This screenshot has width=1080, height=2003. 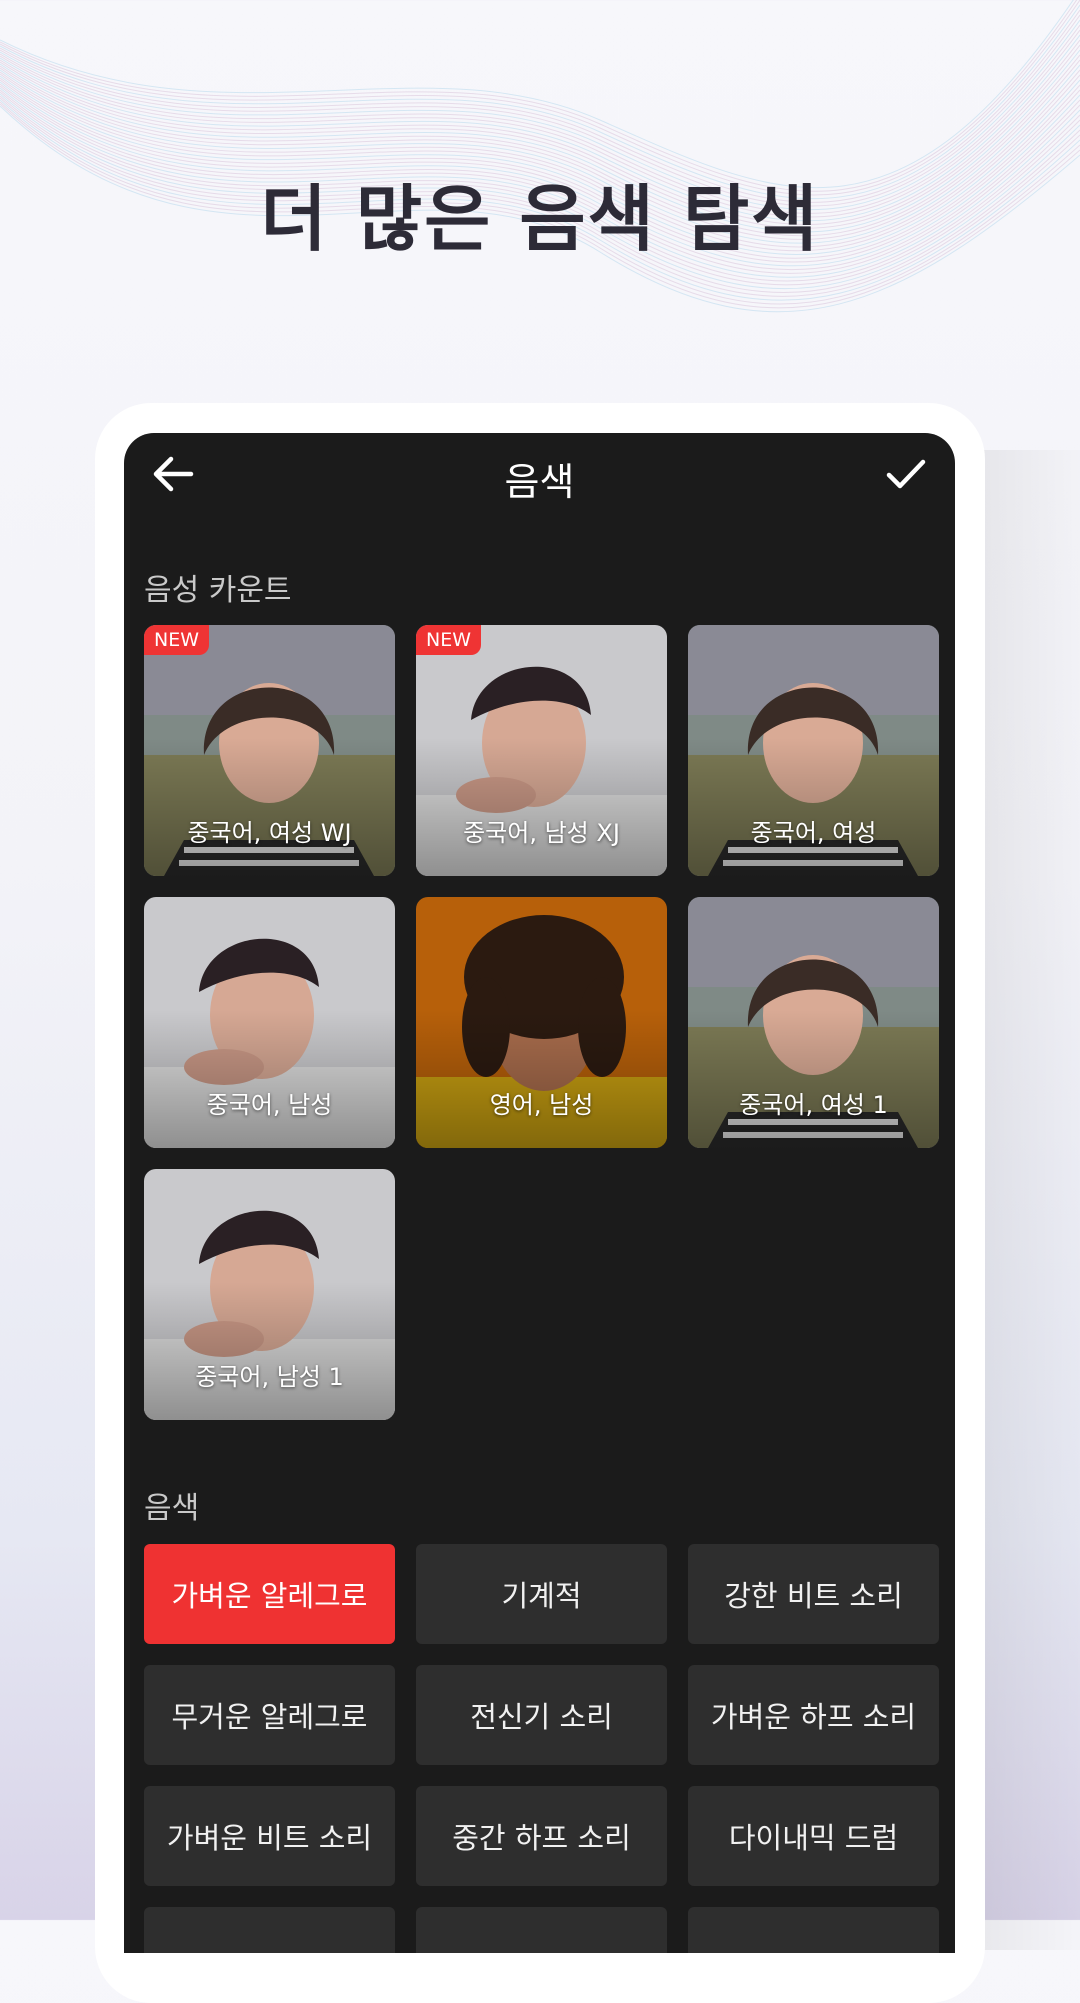 I want to click on screen-title: 음색, so click(x=539, y=482).